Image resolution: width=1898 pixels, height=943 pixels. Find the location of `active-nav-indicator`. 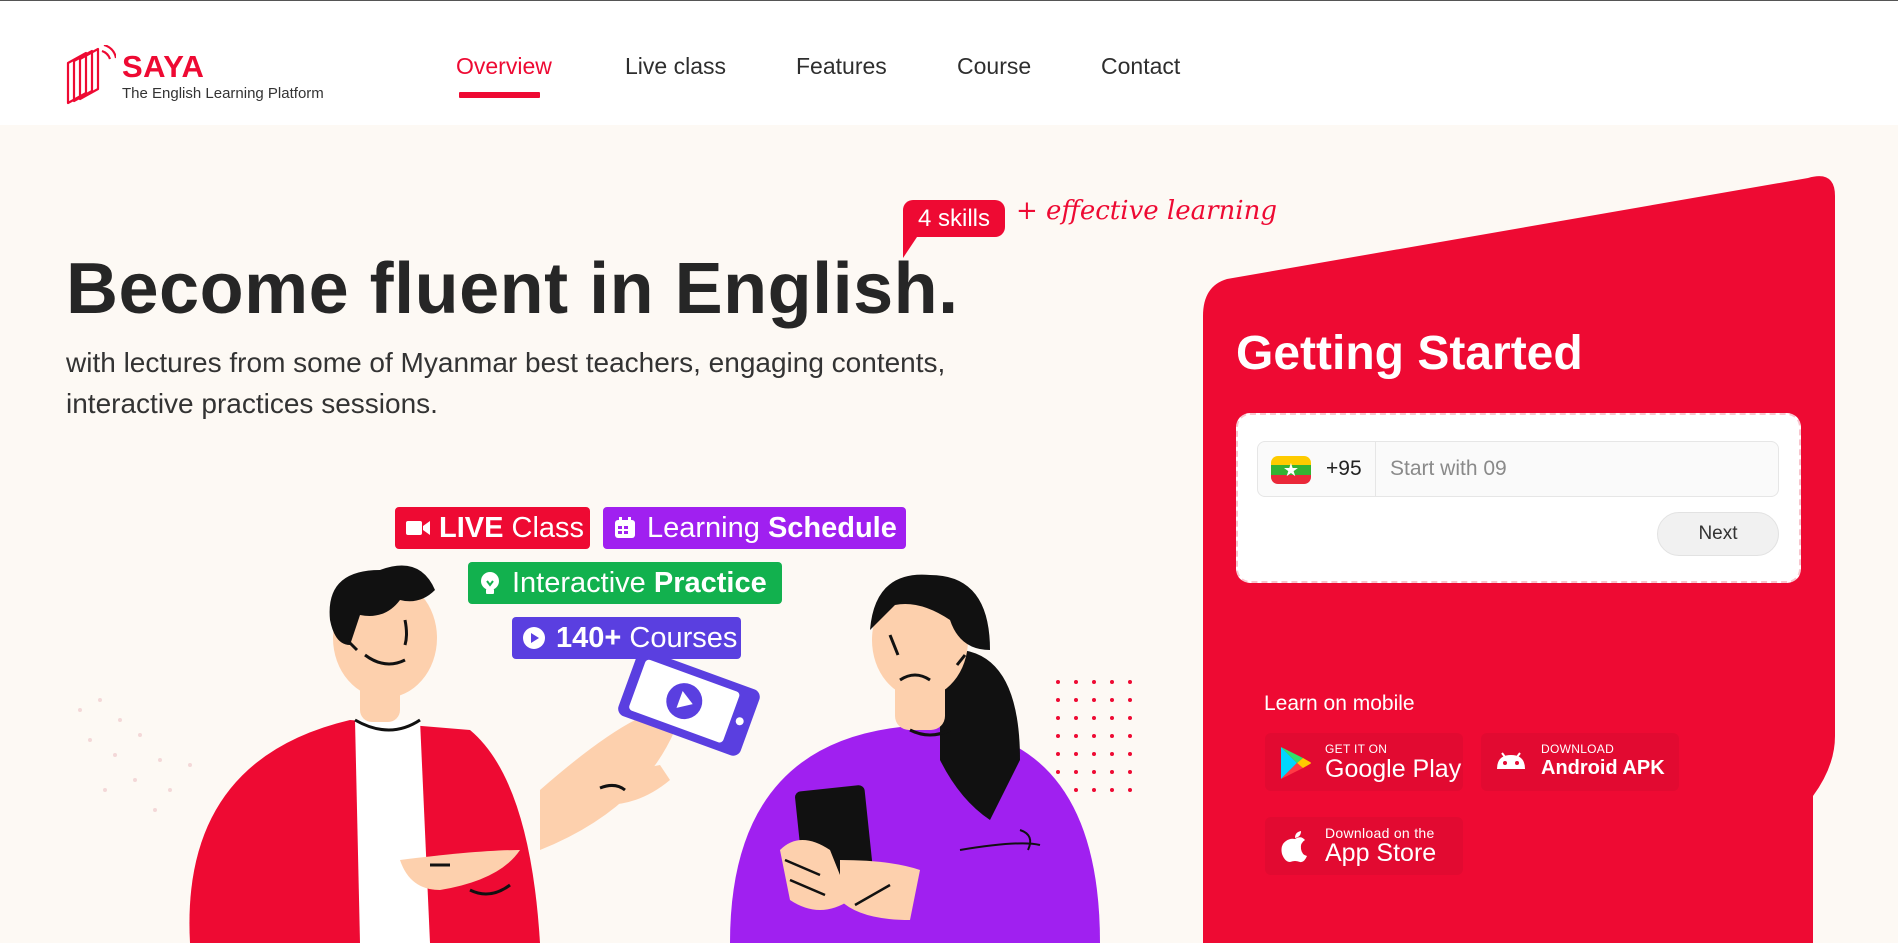

active-nav-indicator is located at coordinates (499, 95).